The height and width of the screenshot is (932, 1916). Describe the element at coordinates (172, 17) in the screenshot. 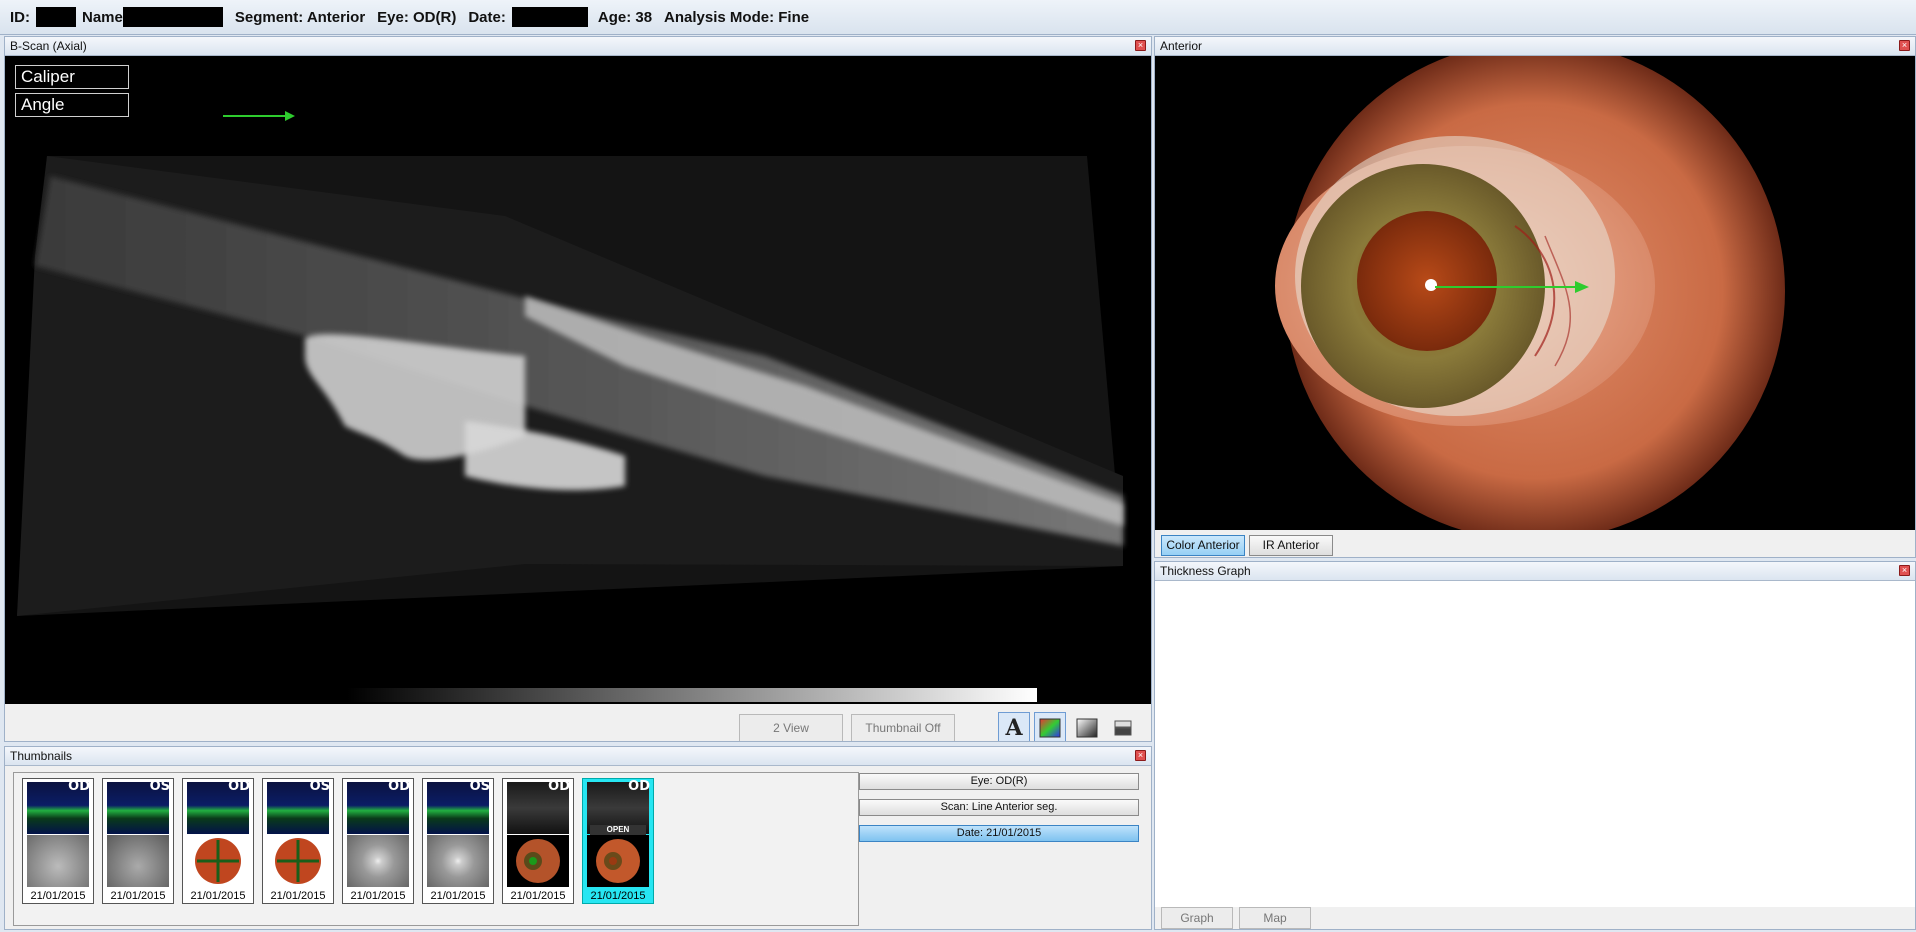

I see `redacted-name` at that location.